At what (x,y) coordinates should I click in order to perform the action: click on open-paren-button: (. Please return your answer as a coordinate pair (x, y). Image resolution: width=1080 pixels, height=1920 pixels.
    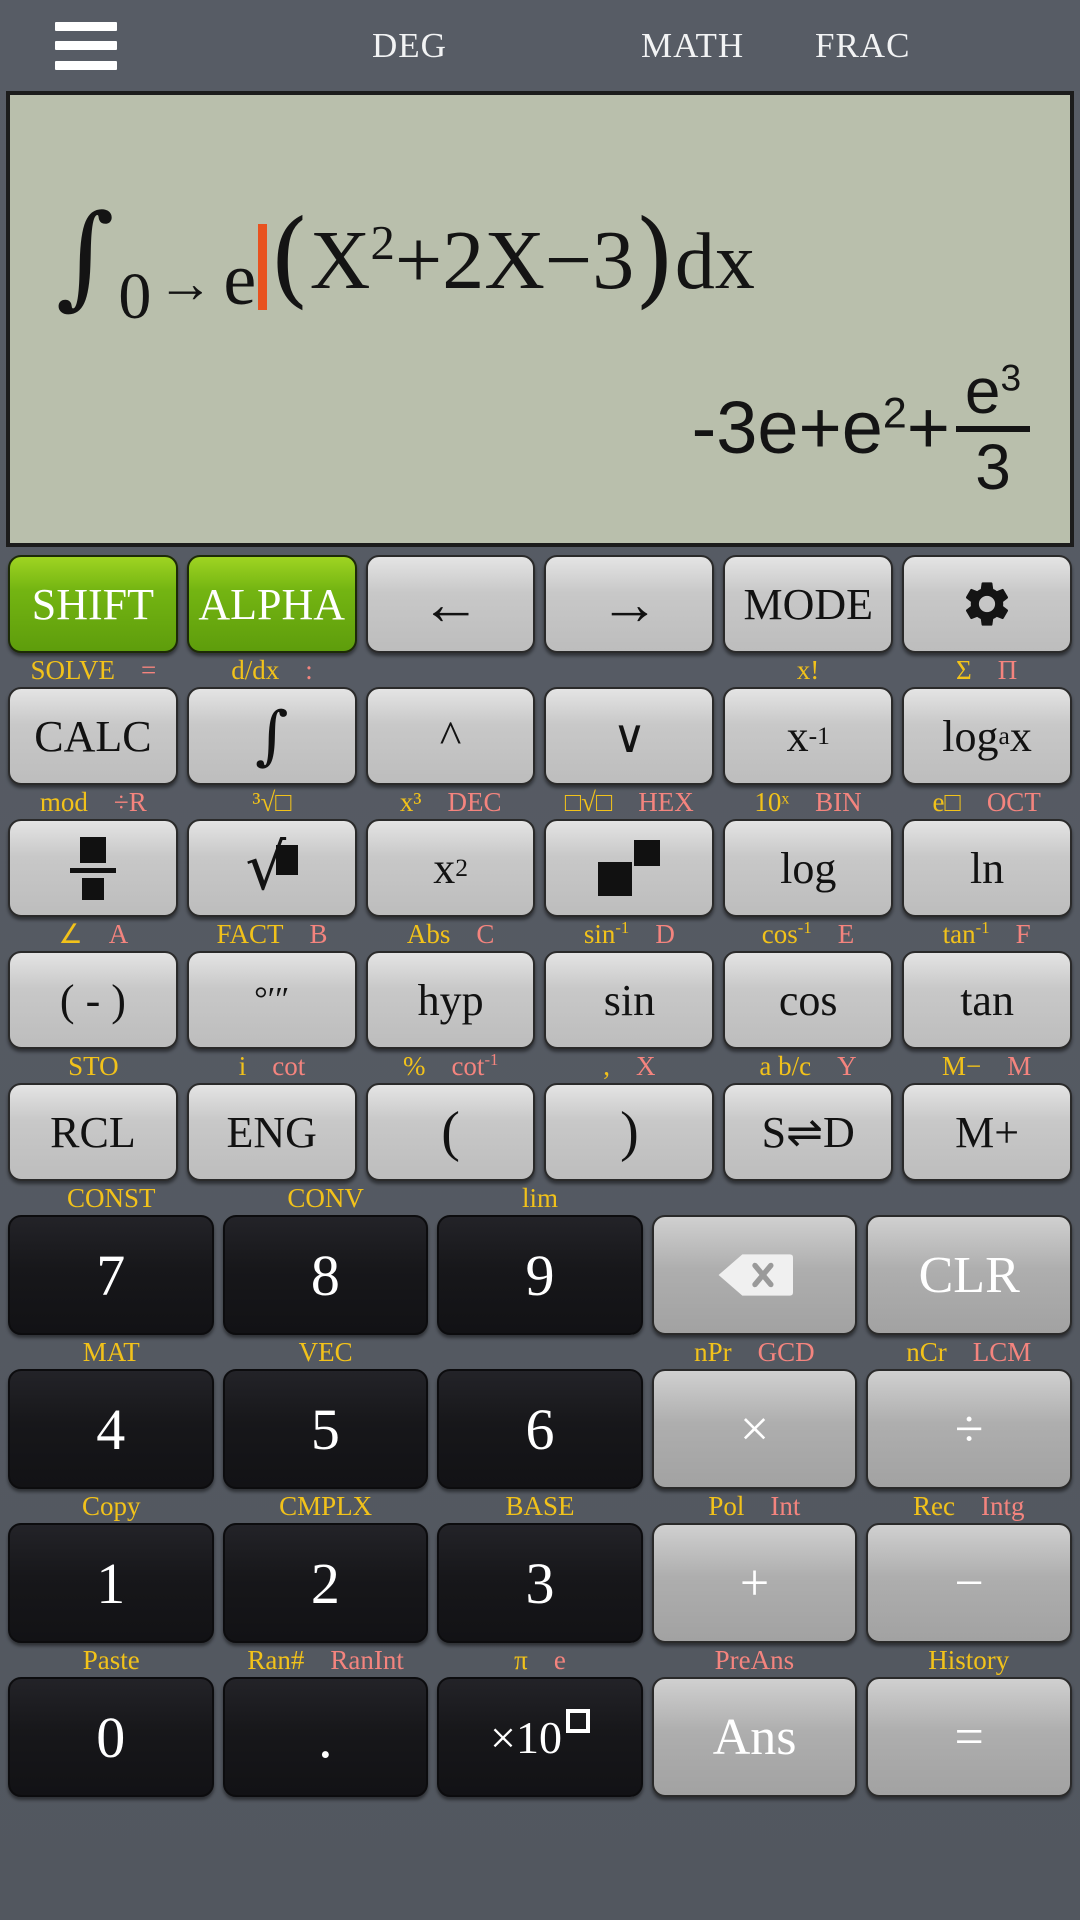
    Looking at the image, I should click on (450, 1132).